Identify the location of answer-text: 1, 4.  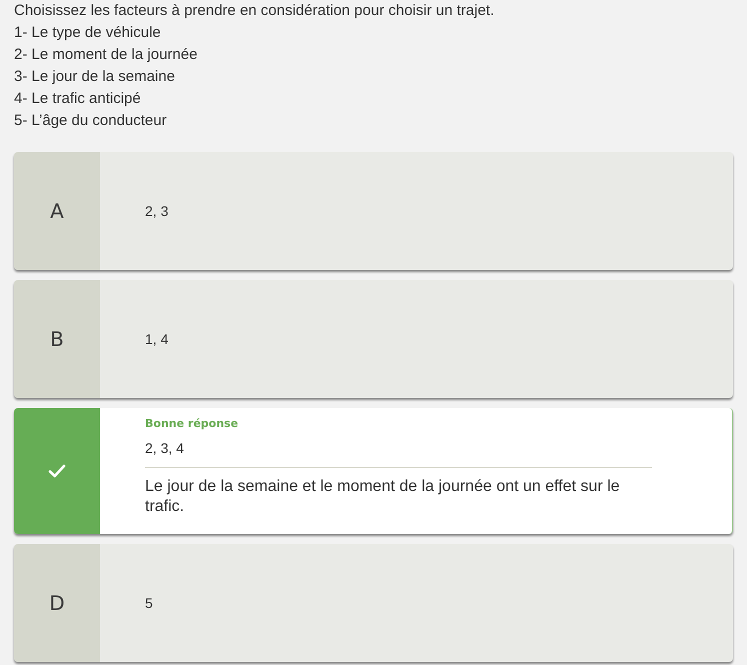
(156, 339).